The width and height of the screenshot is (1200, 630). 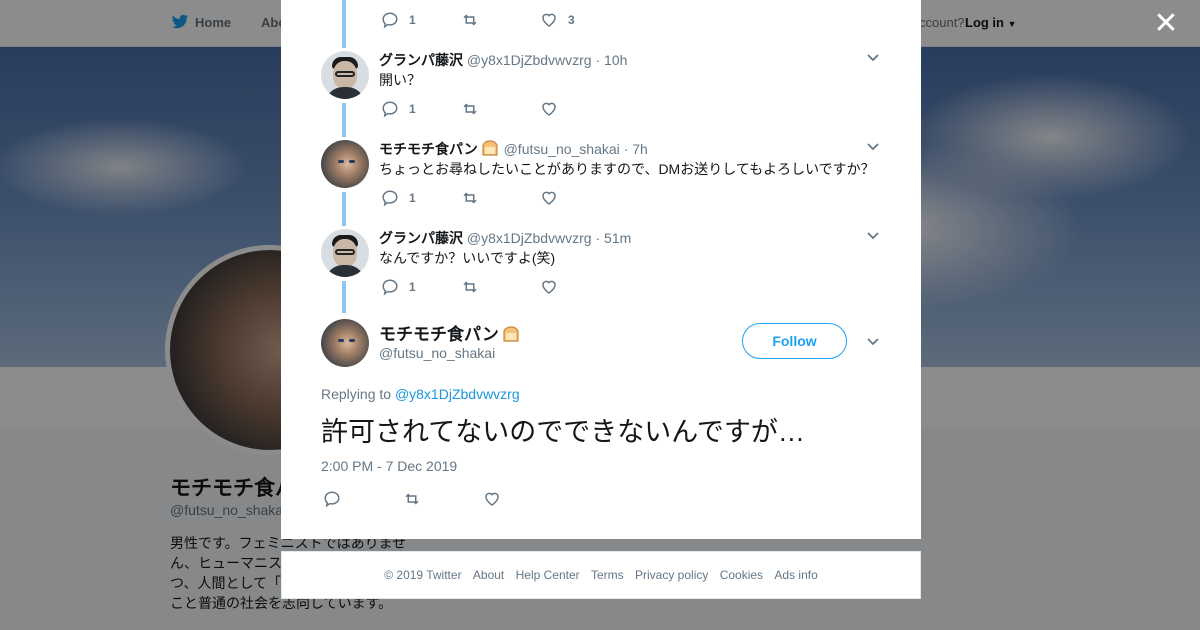 What do you see at coordinates (607, 575) in the screenshot?
I see `footer-link-terms: Terms` at bounding box center [607, 575].